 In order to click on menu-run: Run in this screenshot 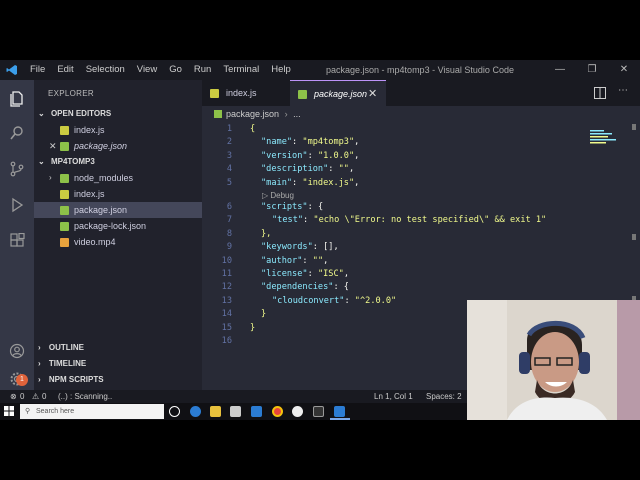, I will do `click(202, 70)`.